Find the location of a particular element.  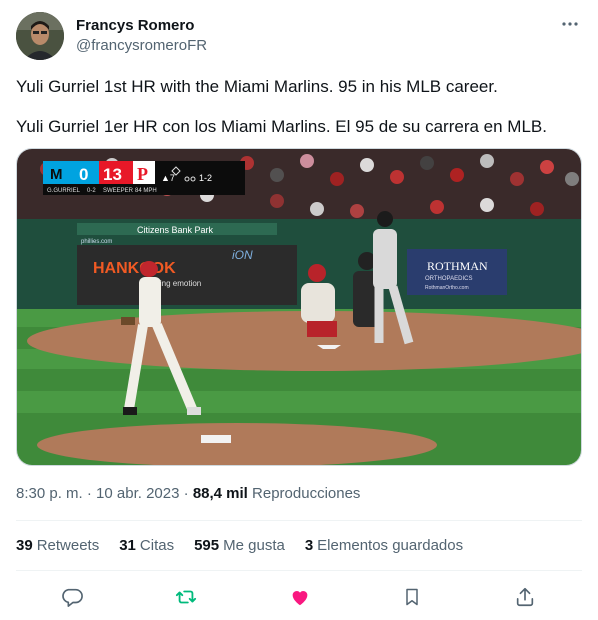

bookmark-icon is located at coordinates (412, 597).